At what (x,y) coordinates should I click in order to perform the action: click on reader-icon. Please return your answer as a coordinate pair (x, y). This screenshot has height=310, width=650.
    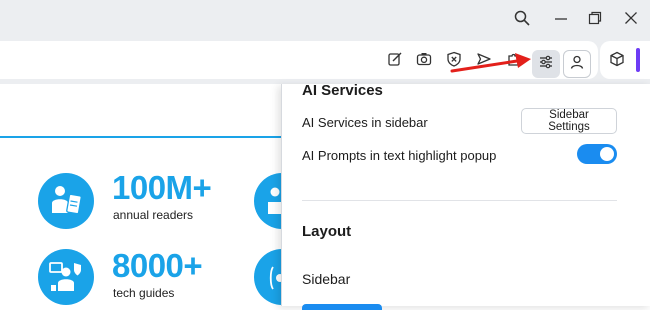
    Looking at the image, I should click on (66, 201).